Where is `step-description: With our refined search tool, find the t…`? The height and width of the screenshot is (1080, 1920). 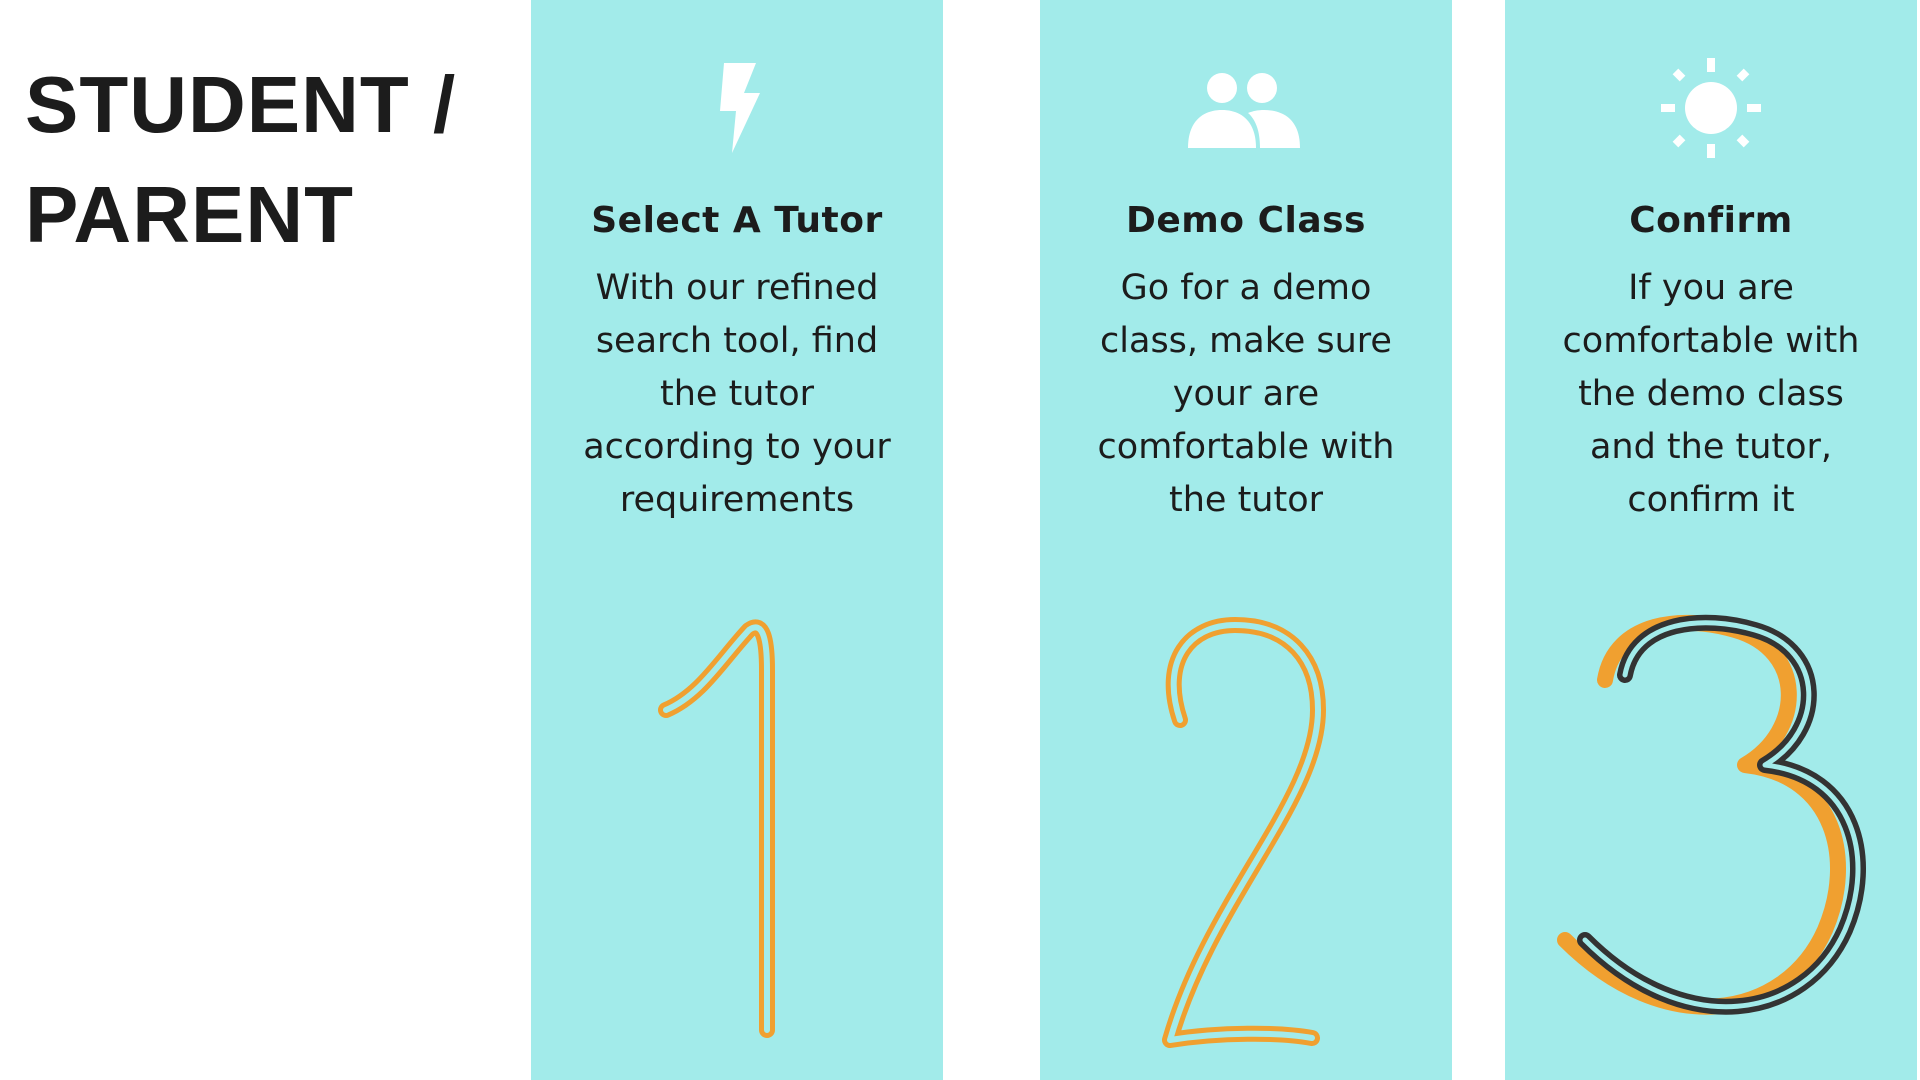 step-description: With our refined search tool, find the t… is located at coordinates (737, 394).